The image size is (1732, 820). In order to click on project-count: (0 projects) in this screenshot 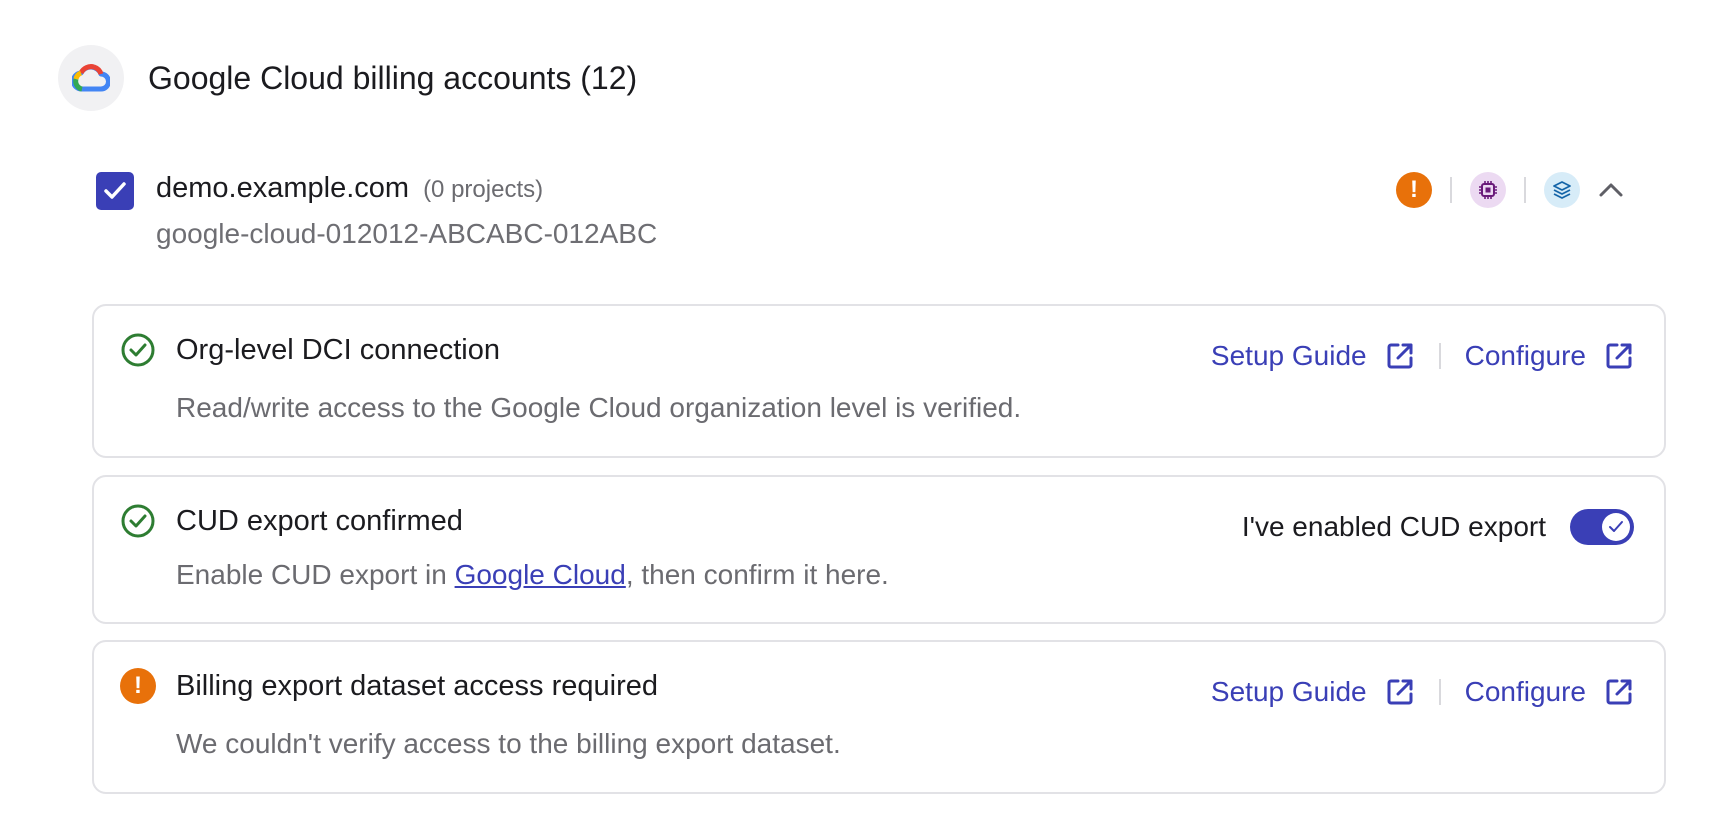, I will do `click(483, 189)`.